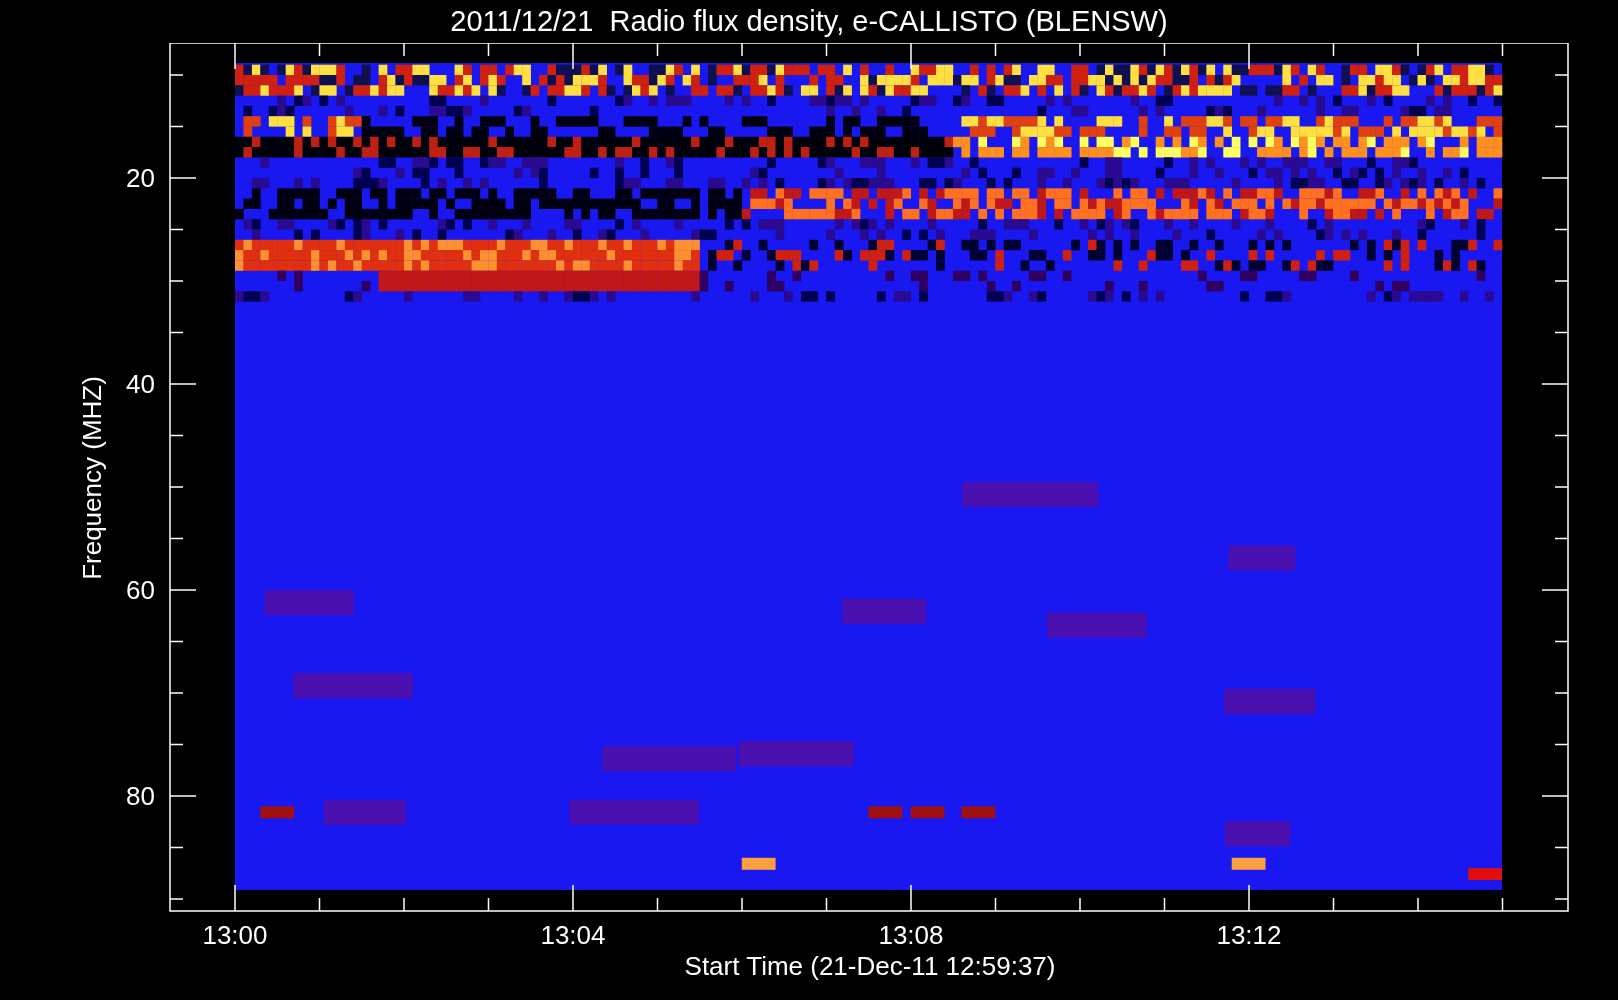  I want to click on y-axis-title: Frequency (MHZ), so click(92, 478).